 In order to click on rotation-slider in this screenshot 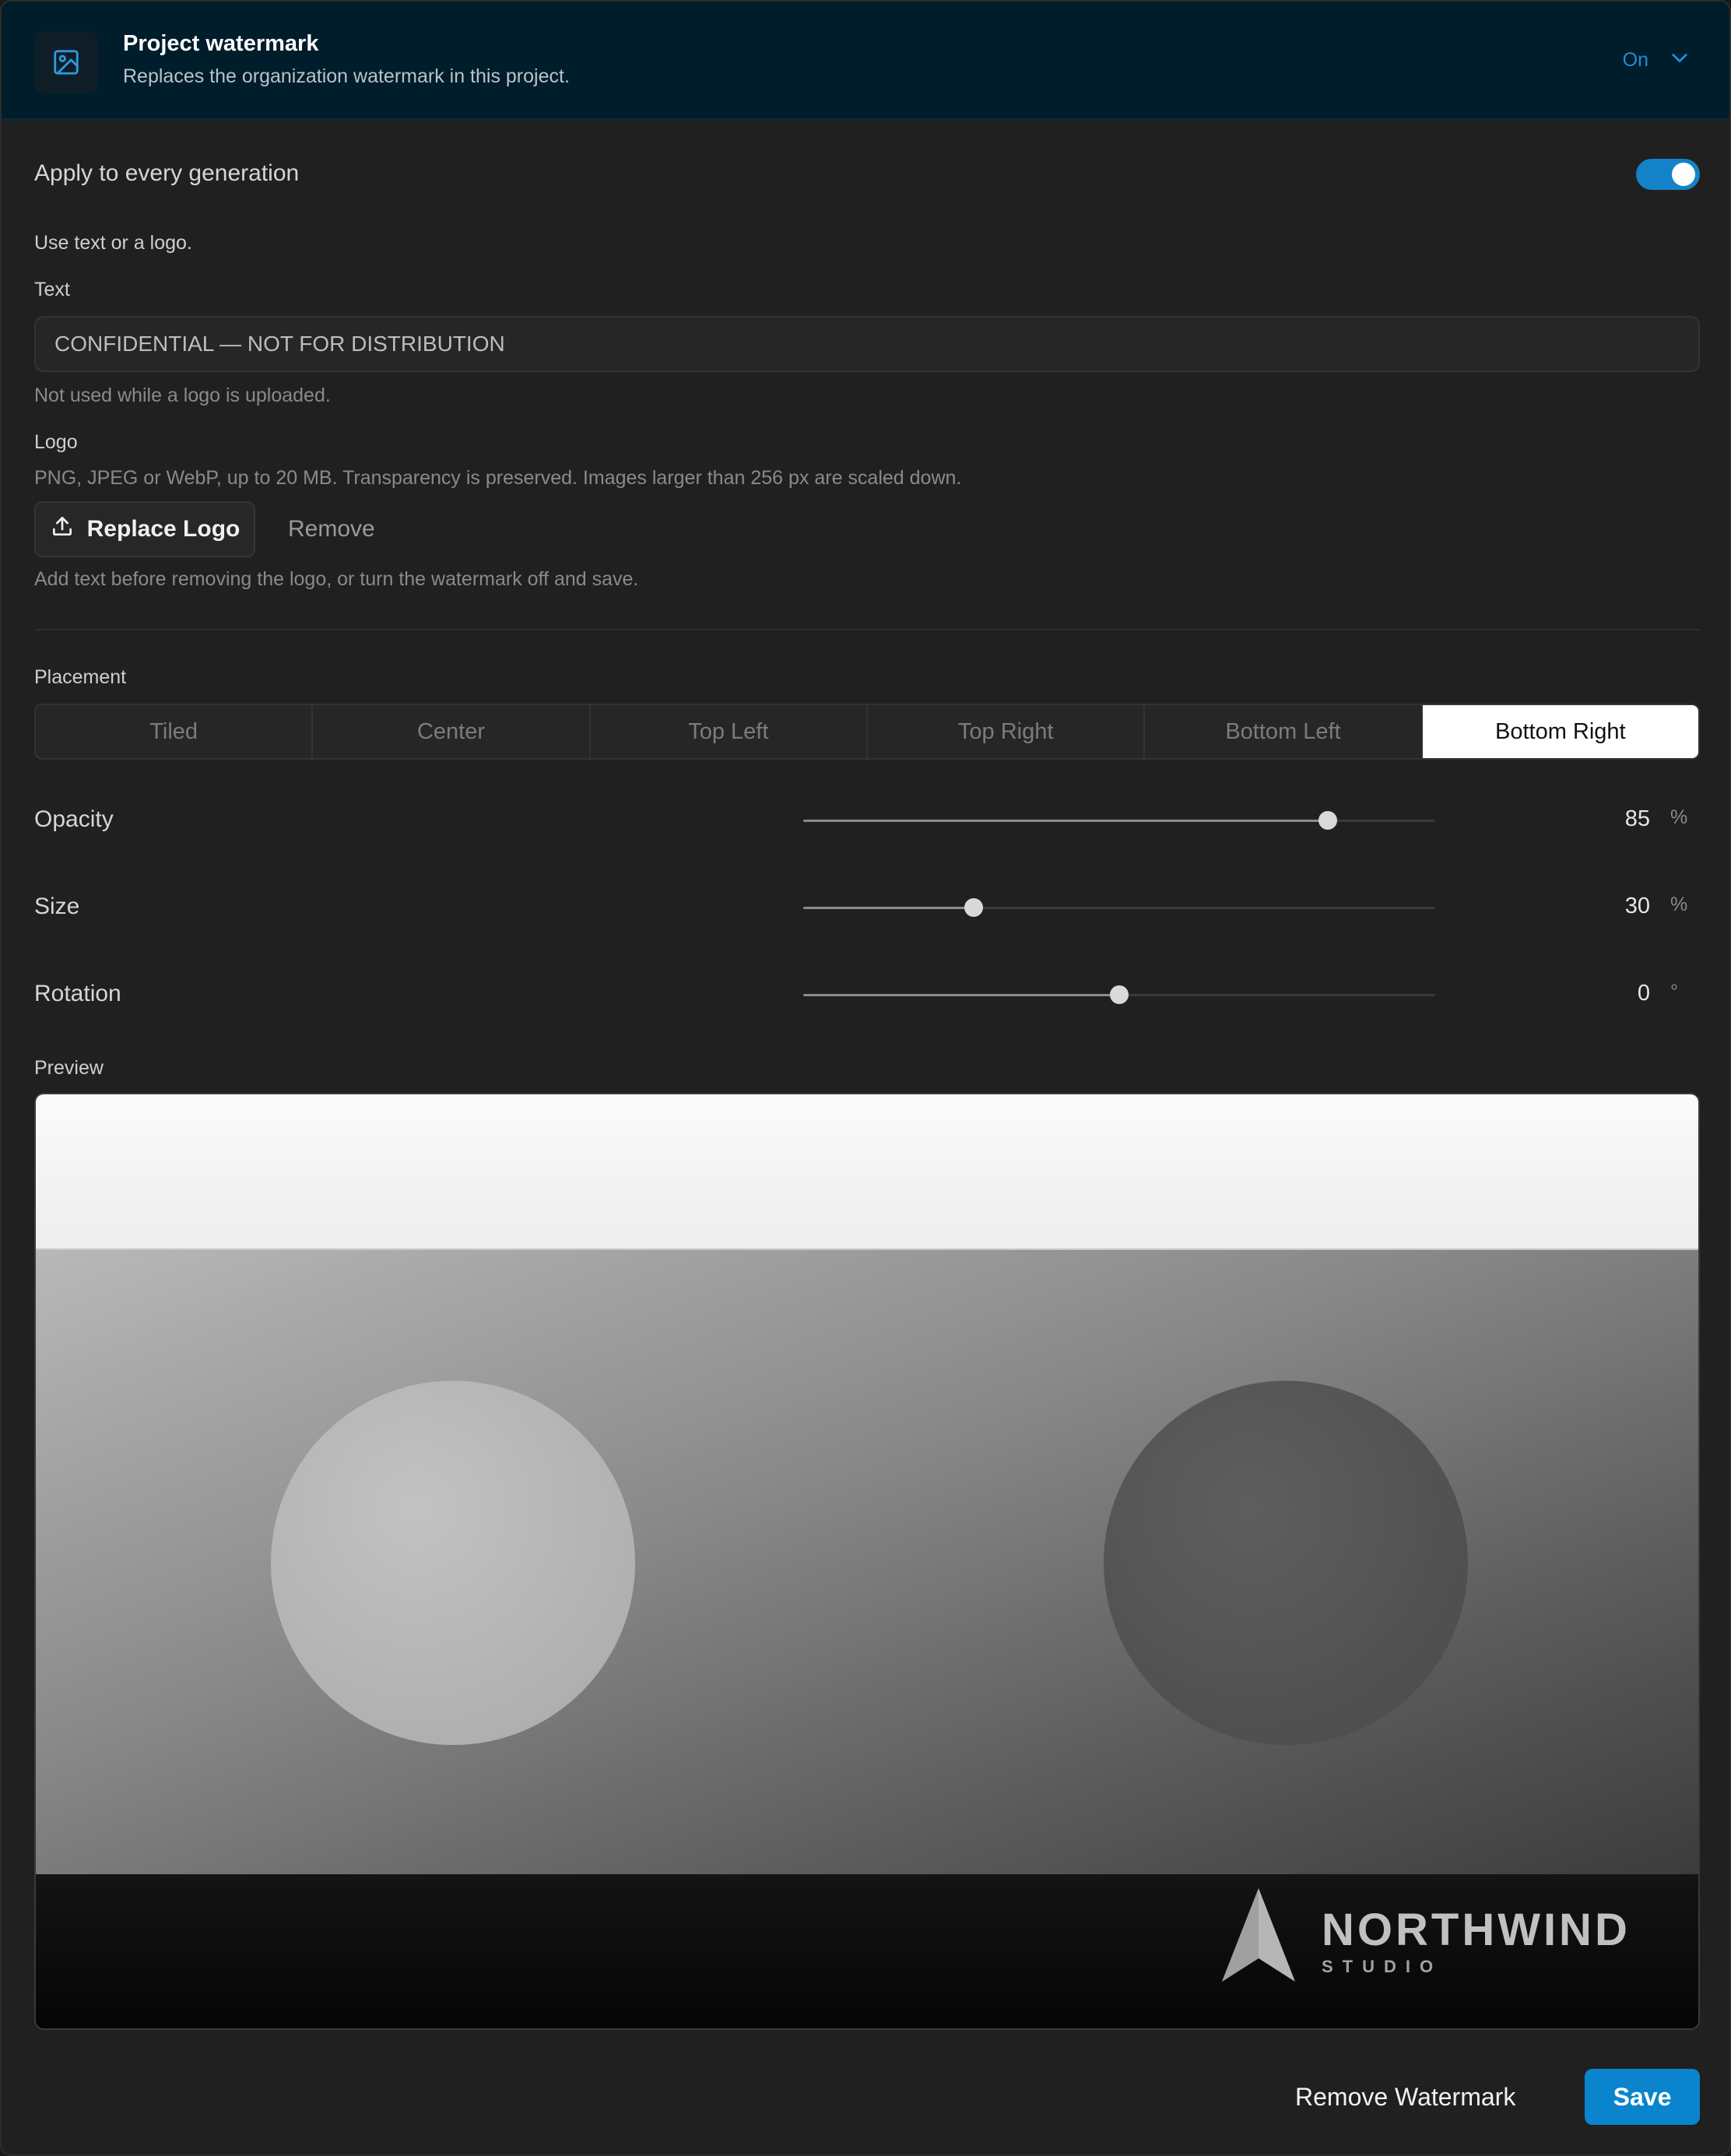, I will do `click(1119, 994)`.